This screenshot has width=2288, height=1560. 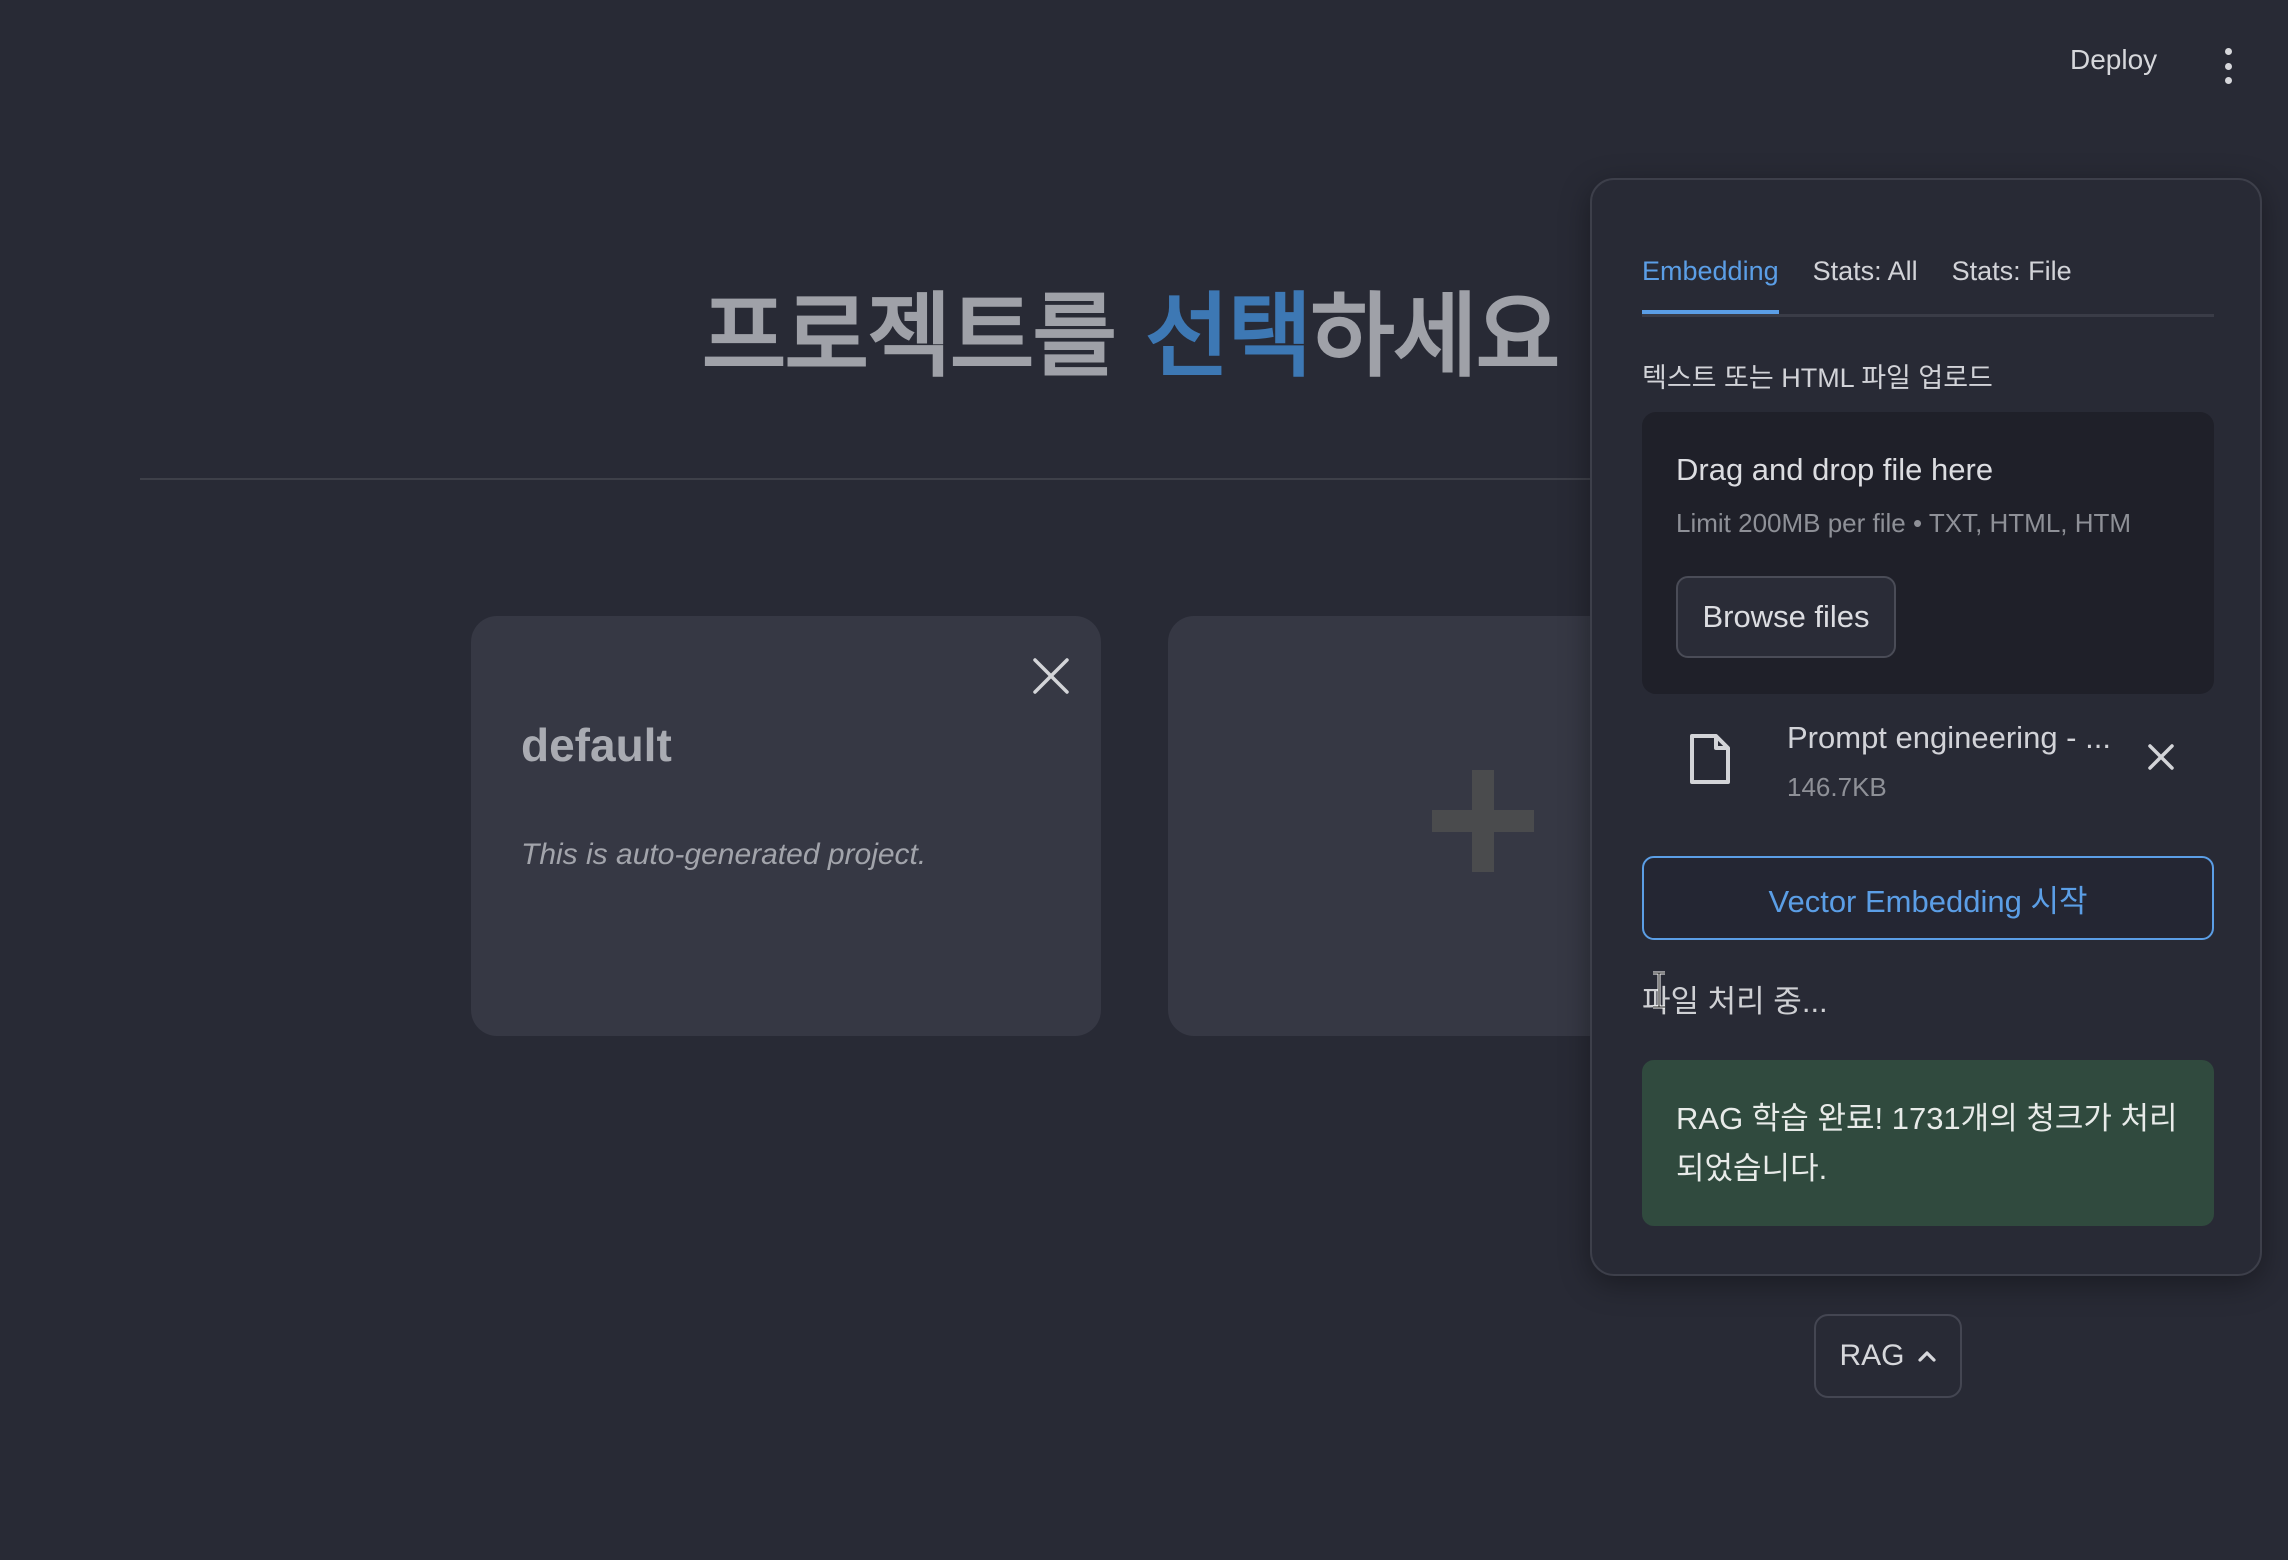 What do you see at coordinates (1928, 285) in the screenshot?
I see `rag-tabs: Embedding Stats: All Stats: File` at bounding box center [1928, 285].